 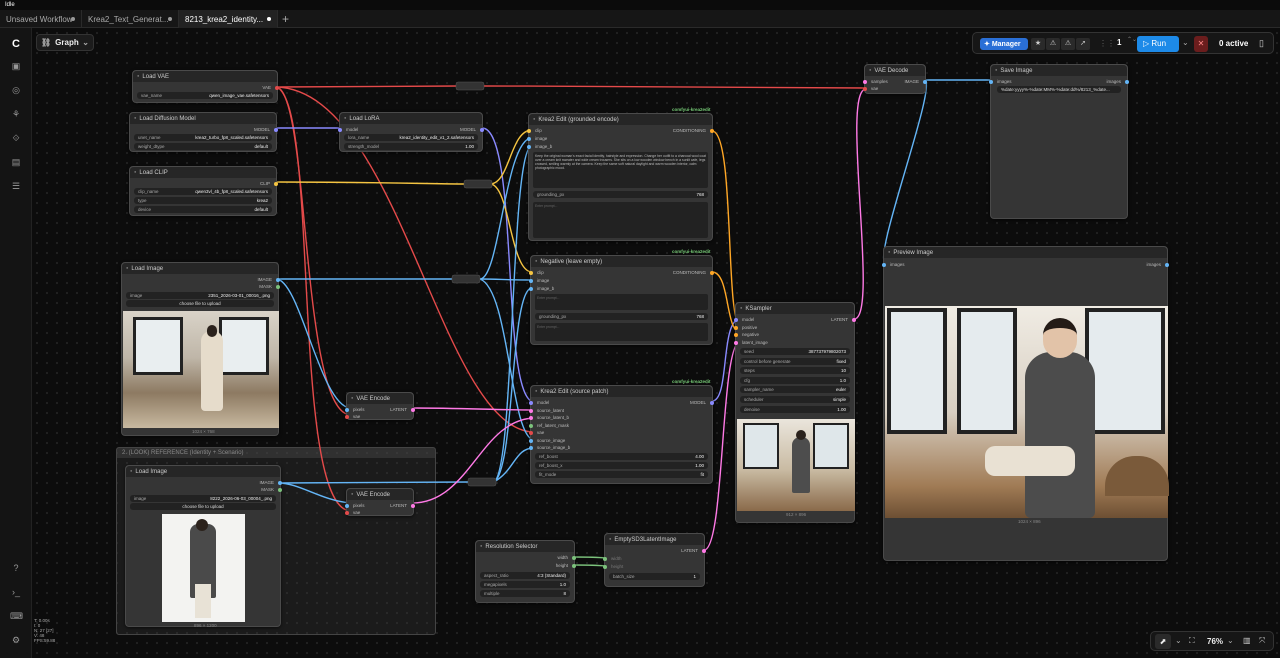 What do you see at coordinates (795, 409) in the screenshot?
I see `widget-denoise: denoise 1.00` at bounding box center [795, 409].